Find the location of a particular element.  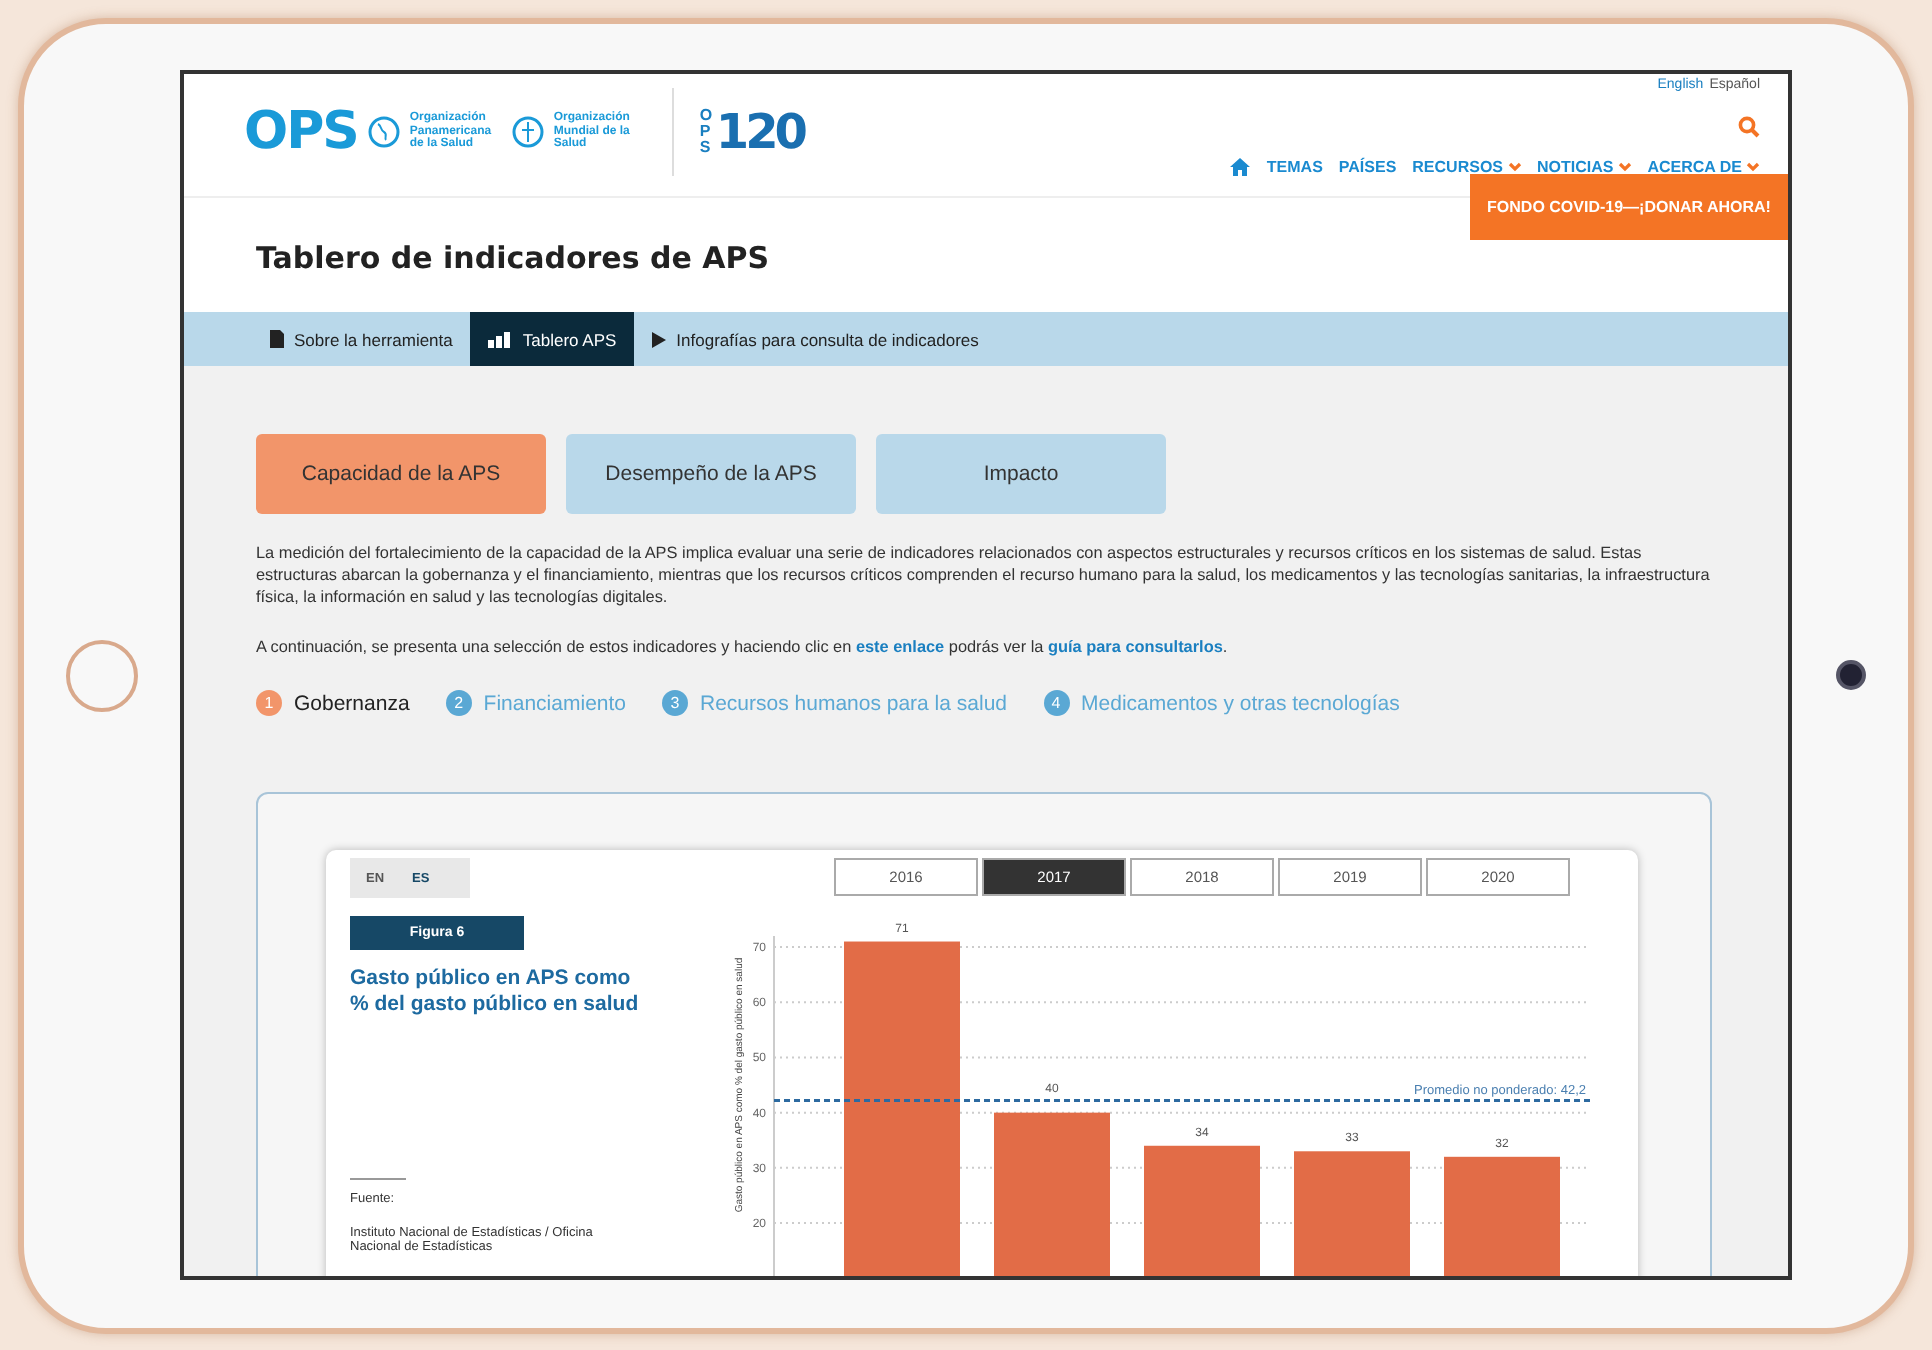

guide-paragraph: A continuación, se presenta una selección de estos indicadores y haciendo clic en este enlace podrás ver la guía para consultarlos. is located at coordinates (743, 647).